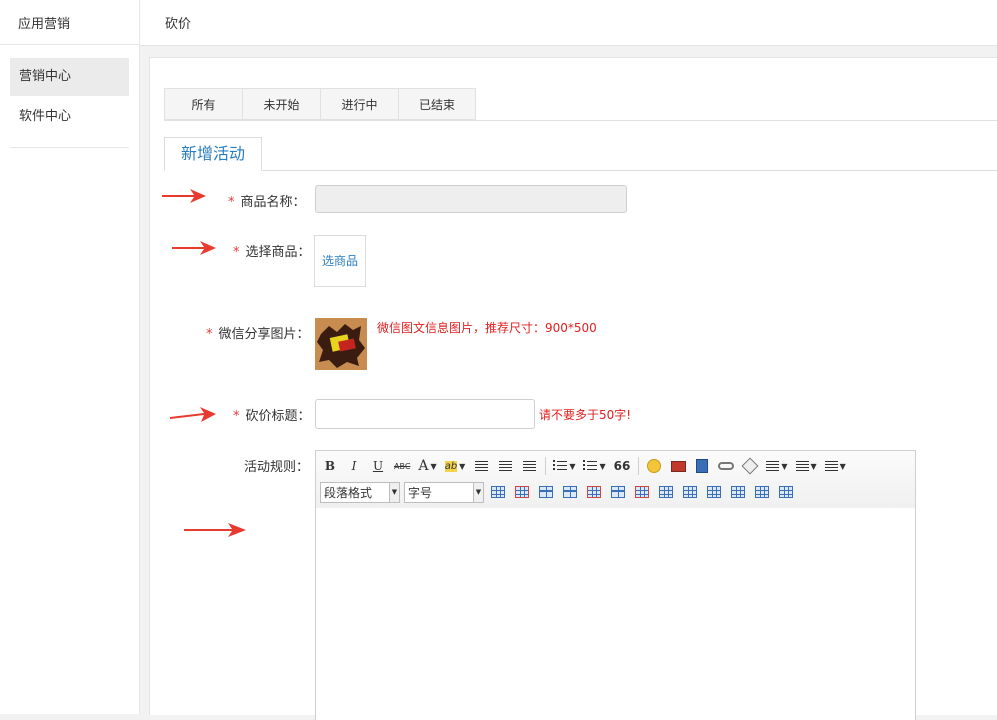 This screenshot has height=720, width=997. I want to click on align-center-icon, so click(505, 466).